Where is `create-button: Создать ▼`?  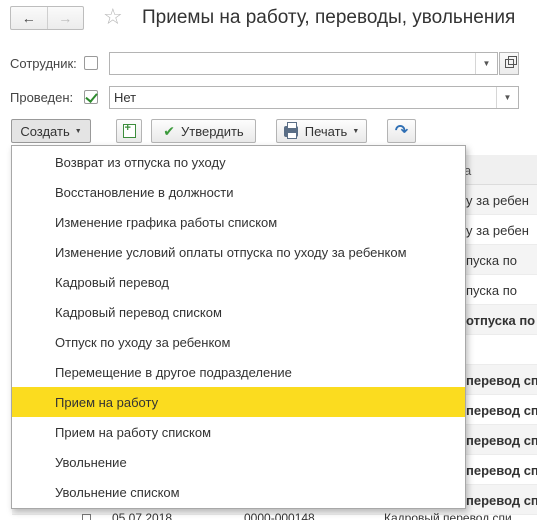 create-button: Создать ▼ is located at coordinates (51, 131).